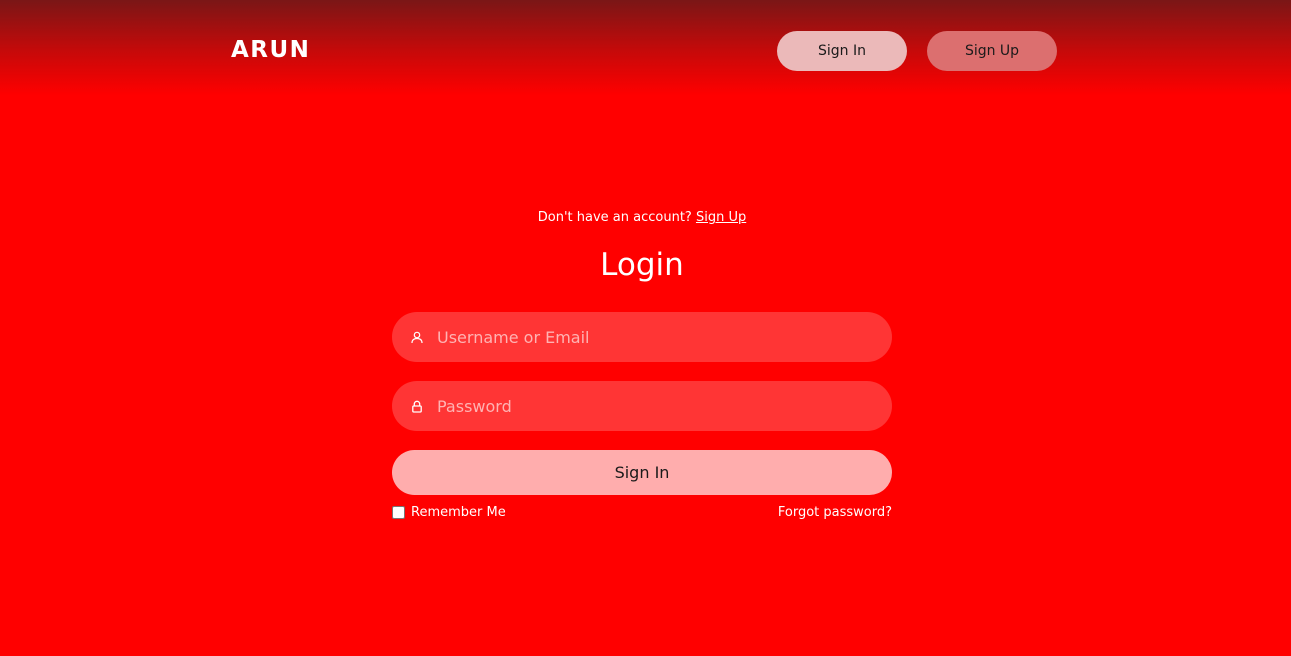 Image resolution: width=1291 pixels, height=656 pixels. Describe the element at coordinates (721, 217) in the screenshot. I see `signup-link: Sign Up` at that location.